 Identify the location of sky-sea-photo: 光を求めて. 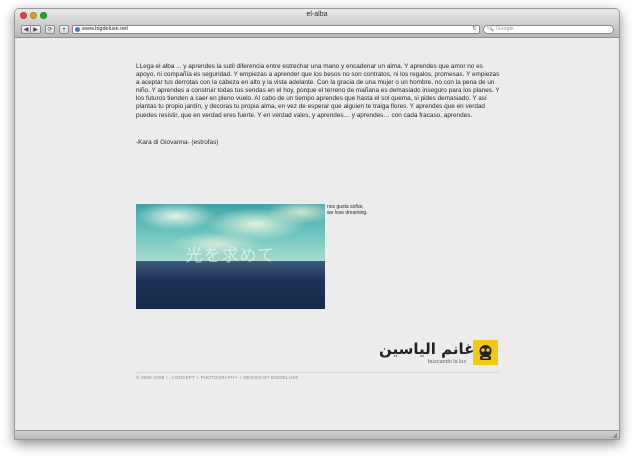
(230, 256).